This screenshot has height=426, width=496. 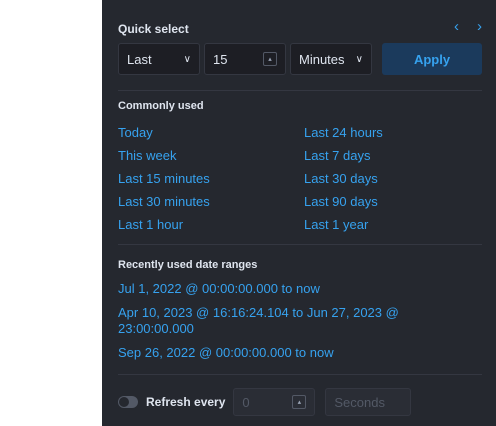 I want to click on unit-select: Minutes ∨, so click(x=331, y=59).